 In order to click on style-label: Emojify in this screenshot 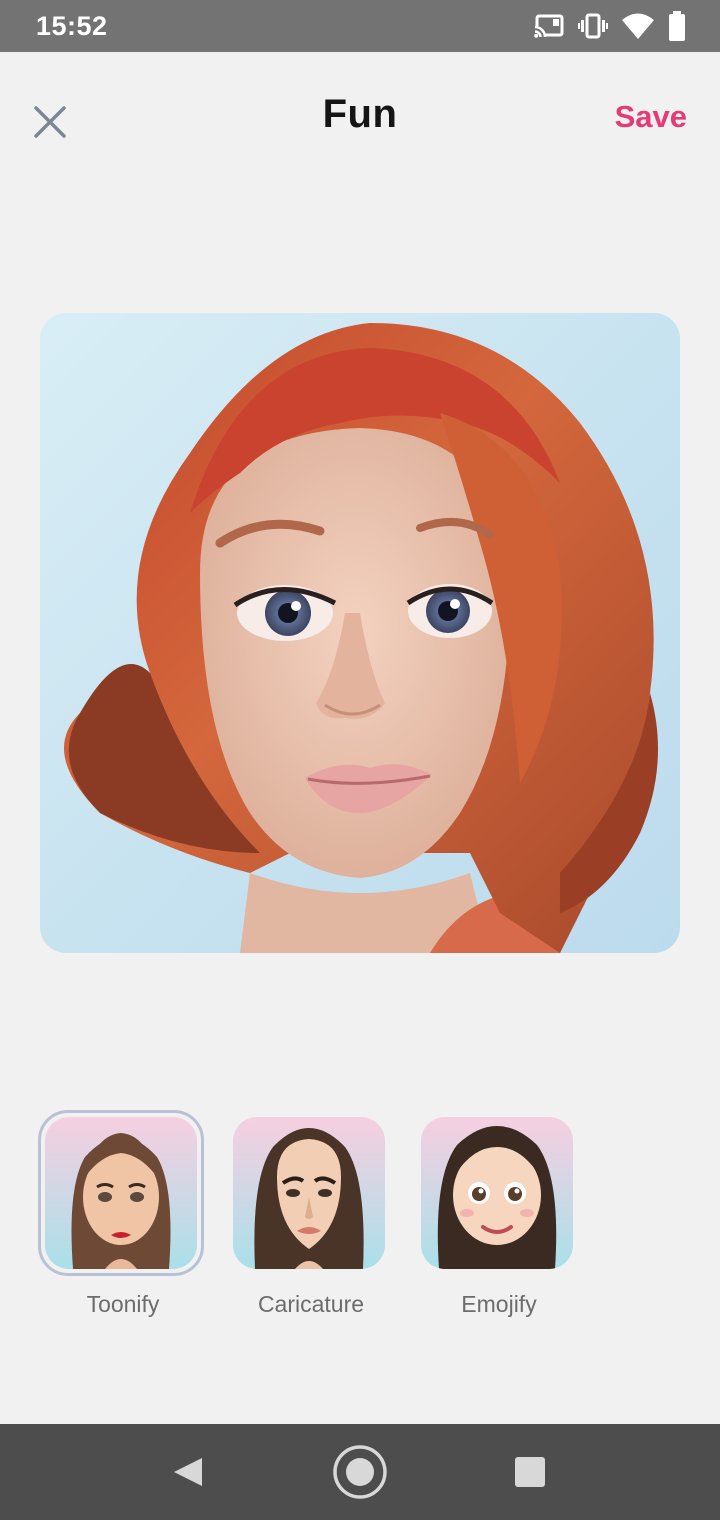, I will do `click(499, 1304)`.